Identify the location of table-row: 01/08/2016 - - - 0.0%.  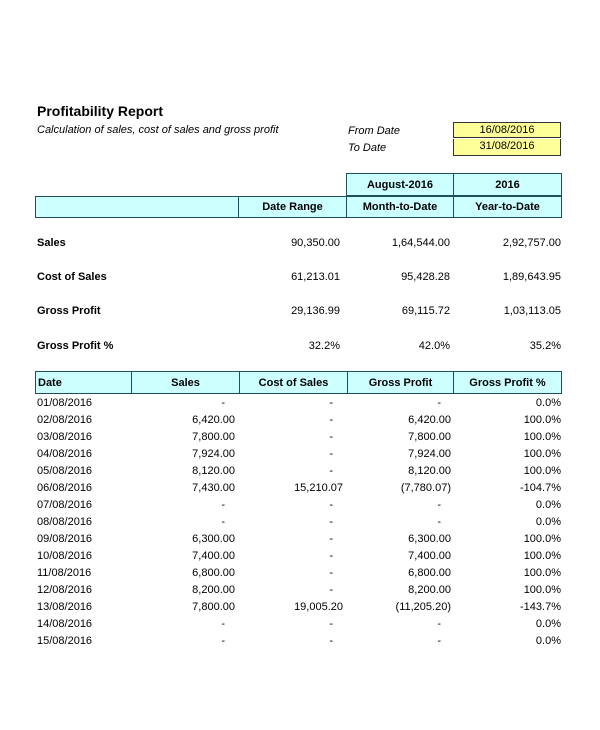
(299, 404).